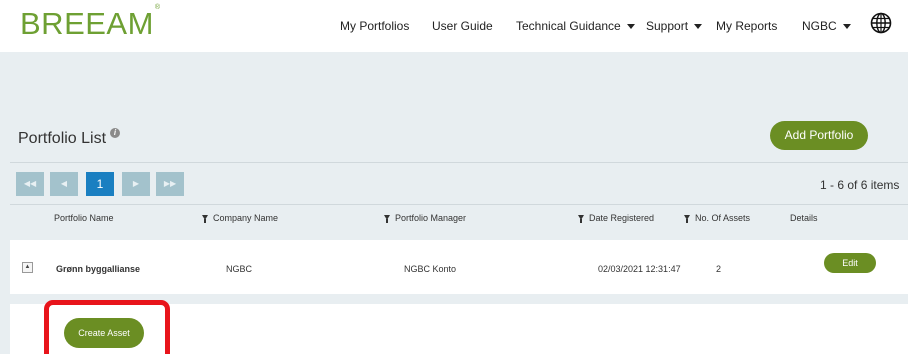 The image size is (908, 354). Describe the element at coordinates (240, 218) in the screenshot. I see `column-header-company-name: Company Name` at that location.